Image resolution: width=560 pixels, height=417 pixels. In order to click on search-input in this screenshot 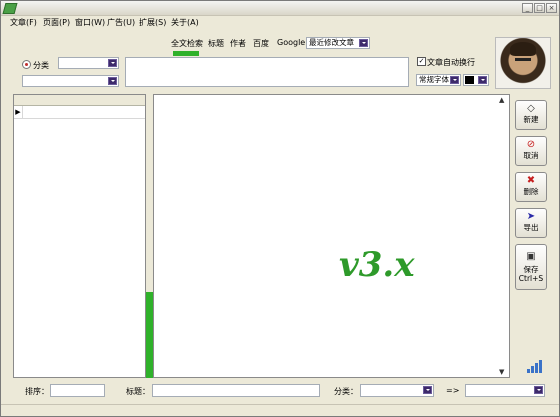, I will do `click(267, 72)`.